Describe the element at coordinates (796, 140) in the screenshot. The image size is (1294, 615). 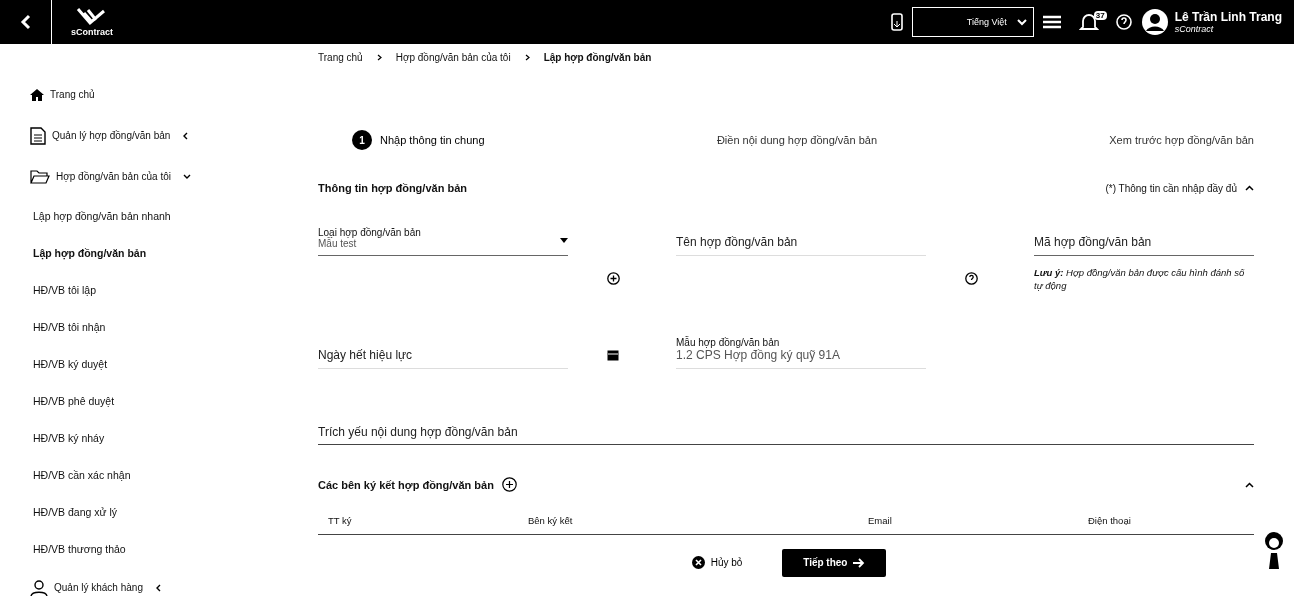
I see `step: Điền nội dung hợp đồng/văn bản` at that location.